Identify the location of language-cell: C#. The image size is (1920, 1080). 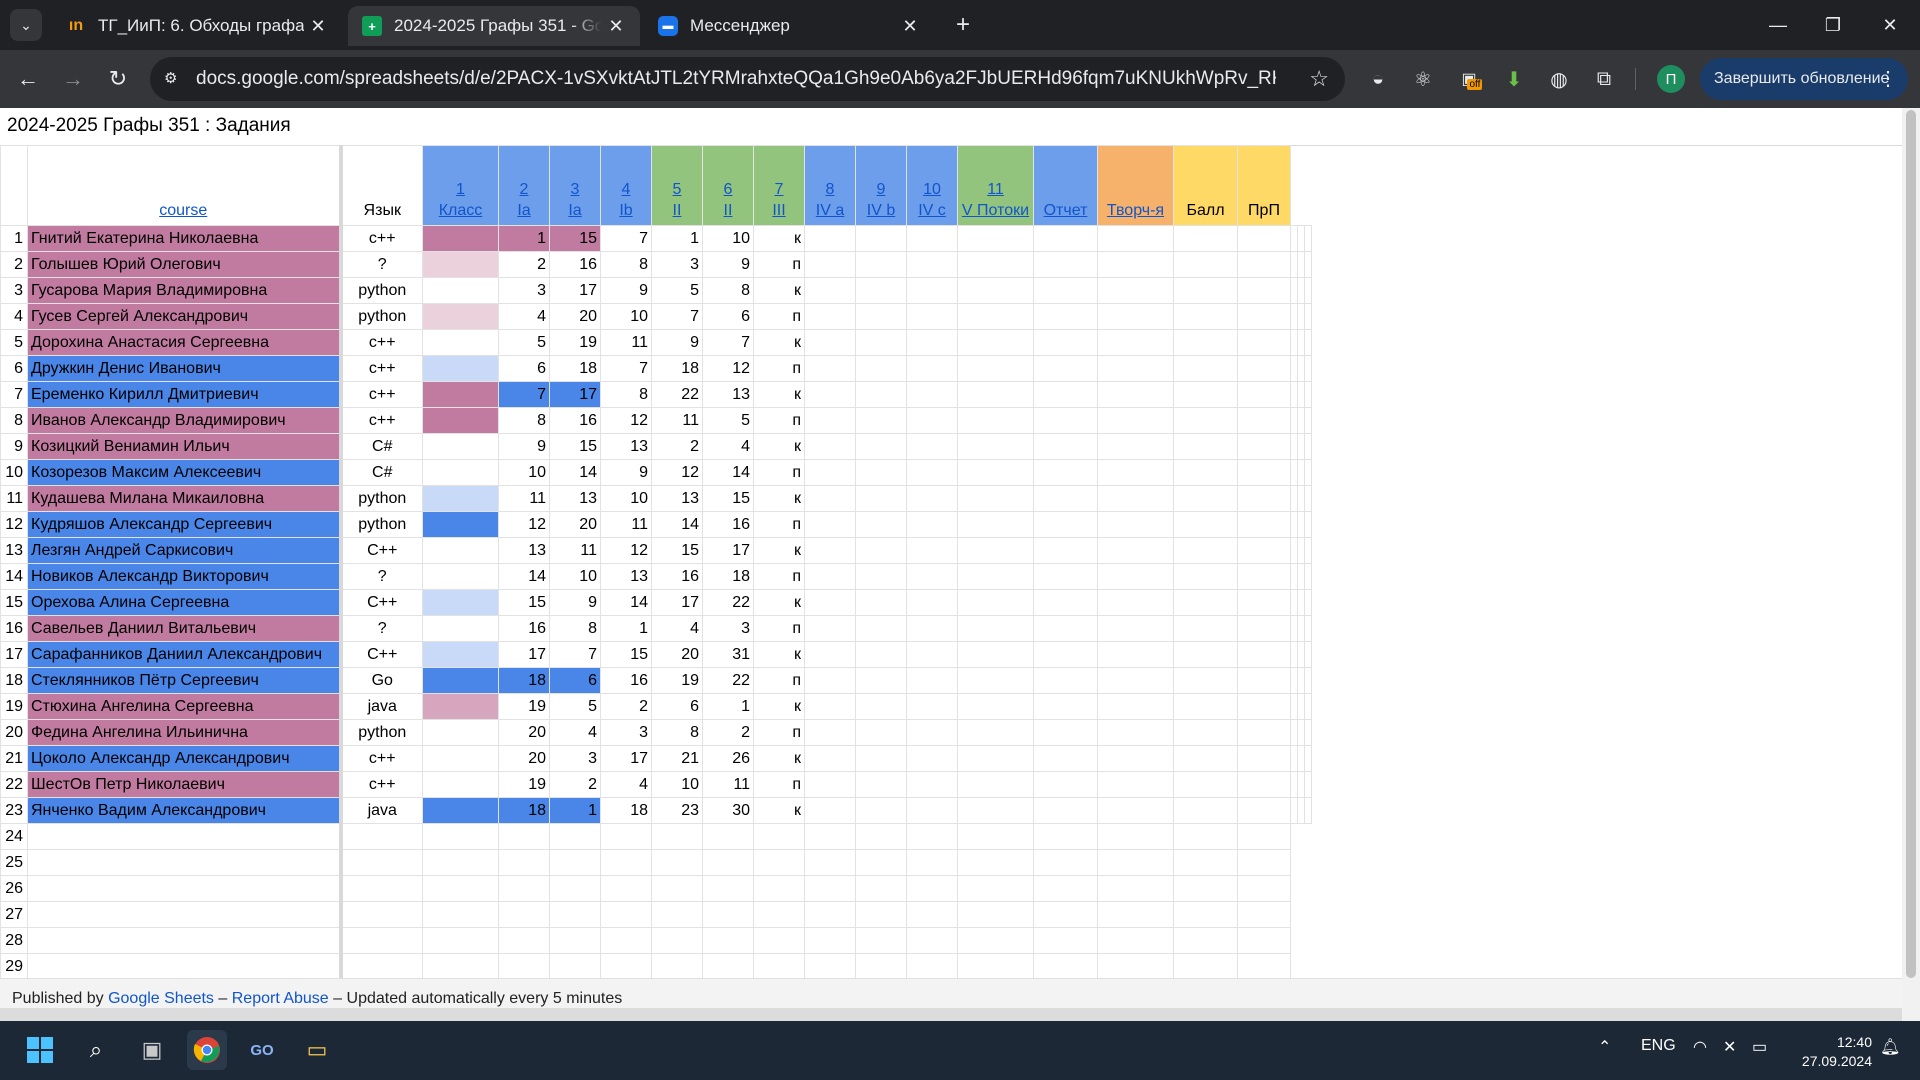
(381, 472).